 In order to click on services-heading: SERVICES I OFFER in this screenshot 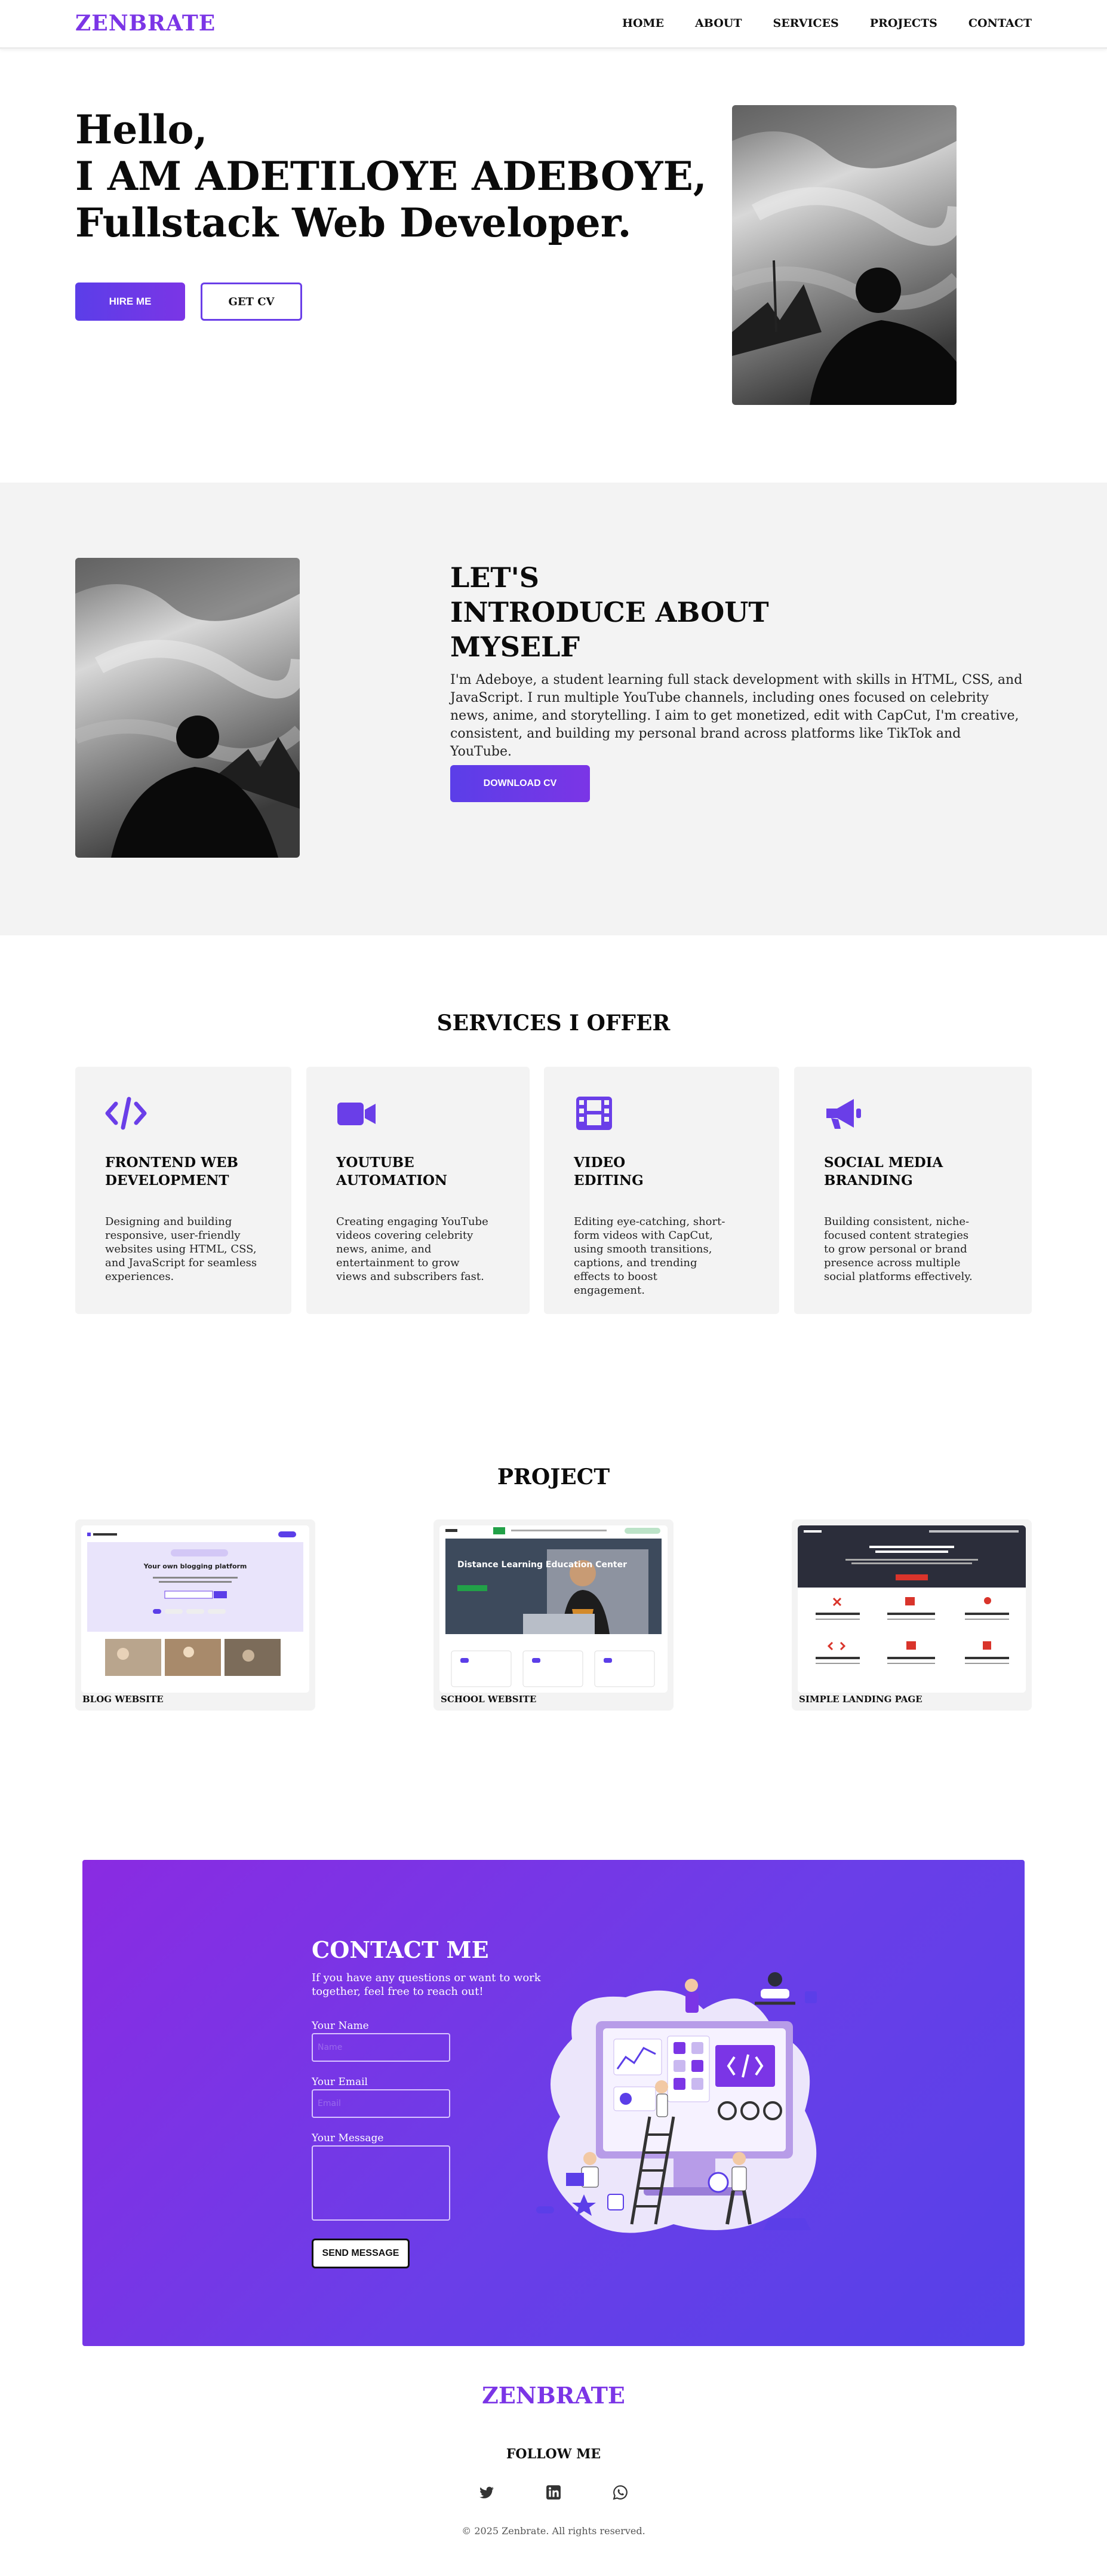, I will do `click(553, 1023)`.